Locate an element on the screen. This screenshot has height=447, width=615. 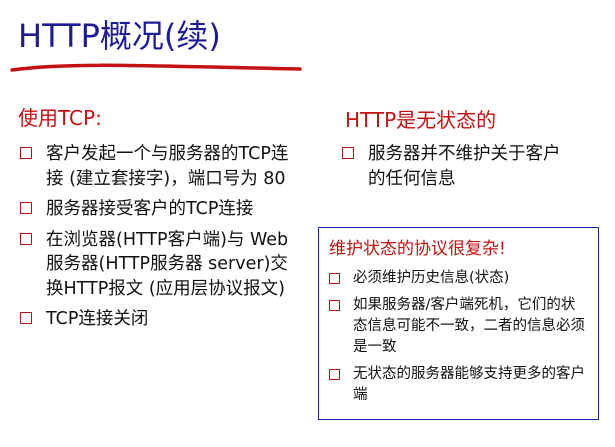
list-item-text: 无状态的服务器能够支持更多的客户端 is located at coordinates (469, 384).